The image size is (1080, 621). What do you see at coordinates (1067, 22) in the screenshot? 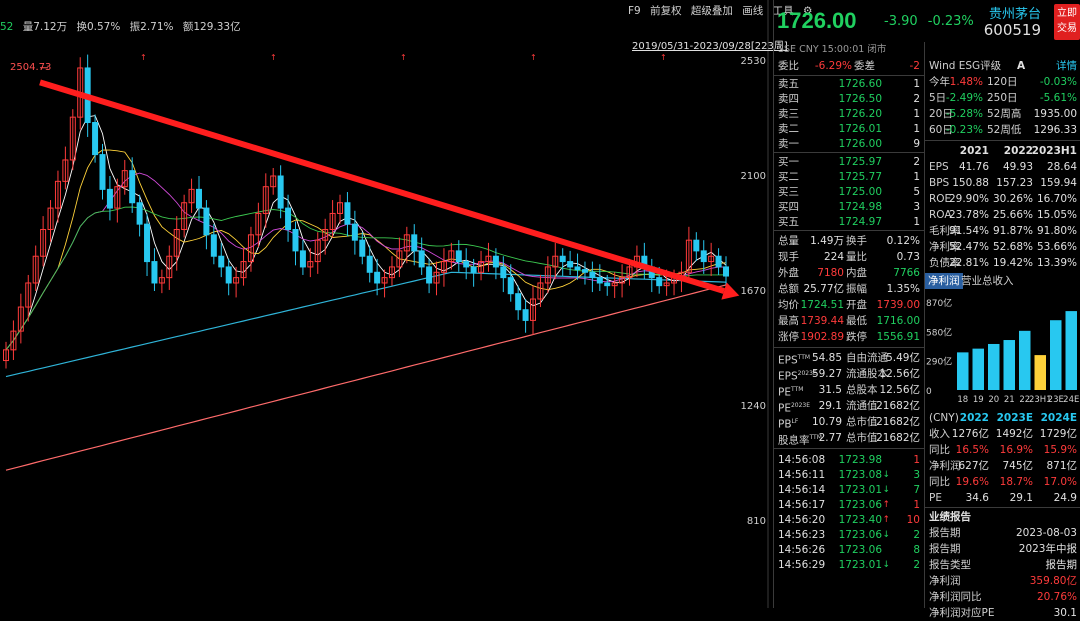
I see `trade-now-button: 立即交易` at bounding box center [1067, 22].